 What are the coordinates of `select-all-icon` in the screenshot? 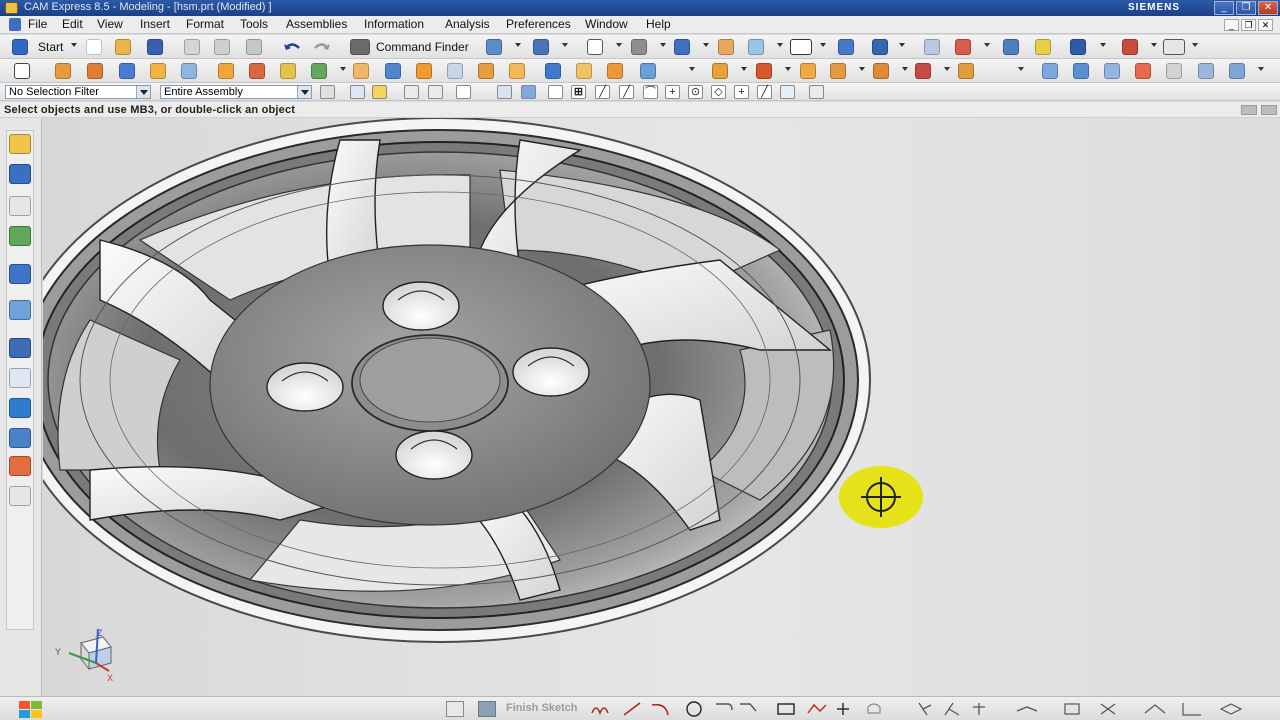 It's located at (357, 92).